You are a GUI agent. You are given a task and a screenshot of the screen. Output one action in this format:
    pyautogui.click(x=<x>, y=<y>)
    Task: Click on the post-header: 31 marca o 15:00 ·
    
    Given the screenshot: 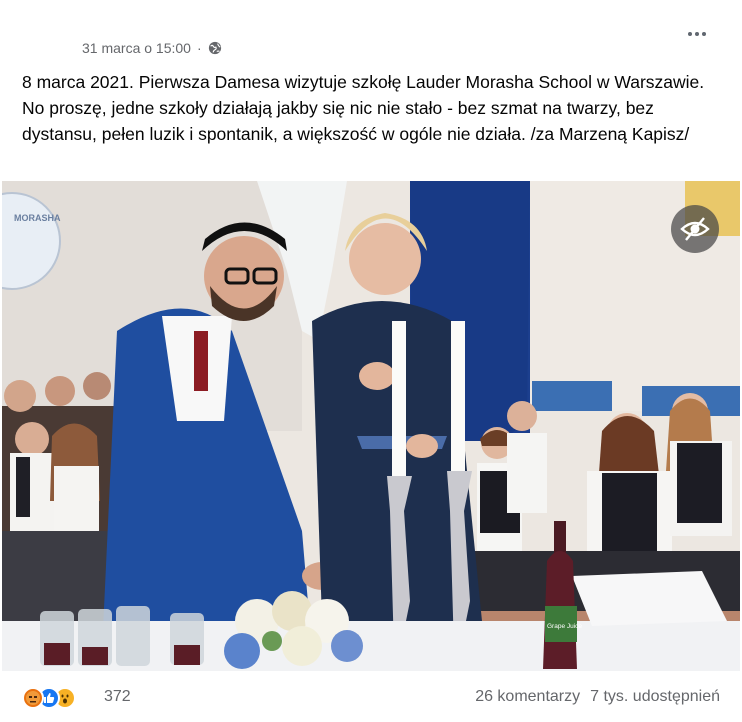 What is the action you would take?
    pyautogui.click(x=152, y=48)
    